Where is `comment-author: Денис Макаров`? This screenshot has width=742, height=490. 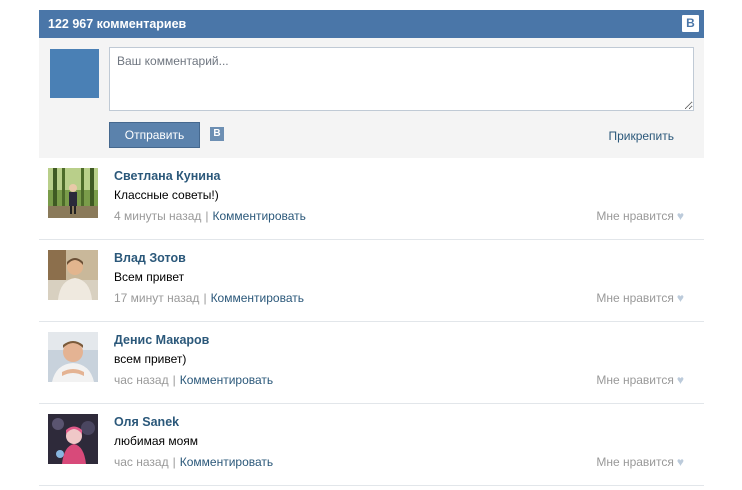 comment-author: Денис Макаров is located at coordinates (161, 340).